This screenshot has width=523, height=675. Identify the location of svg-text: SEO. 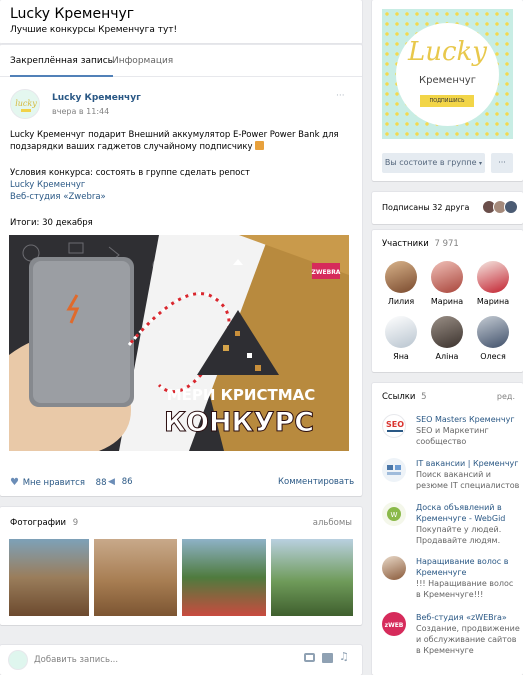
(395, 424).